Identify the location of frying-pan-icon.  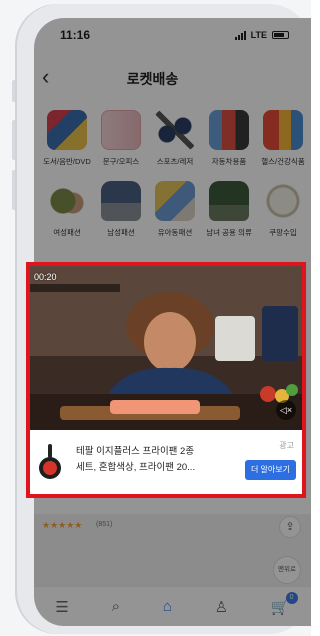
(50, 461).